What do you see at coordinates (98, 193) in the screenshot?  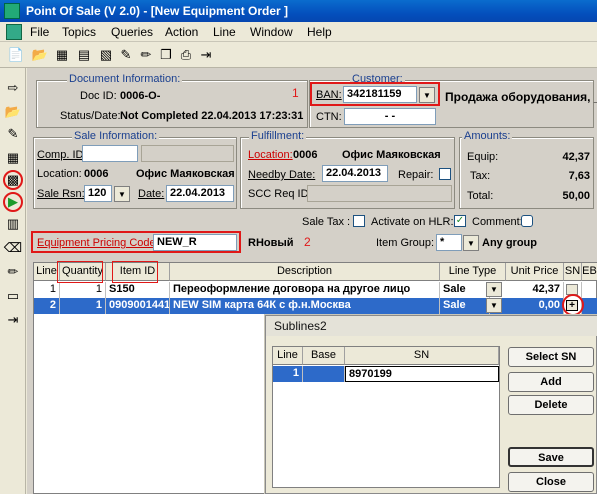 I see `sale-rsn-input: 120` at bounding box center [98, 193].